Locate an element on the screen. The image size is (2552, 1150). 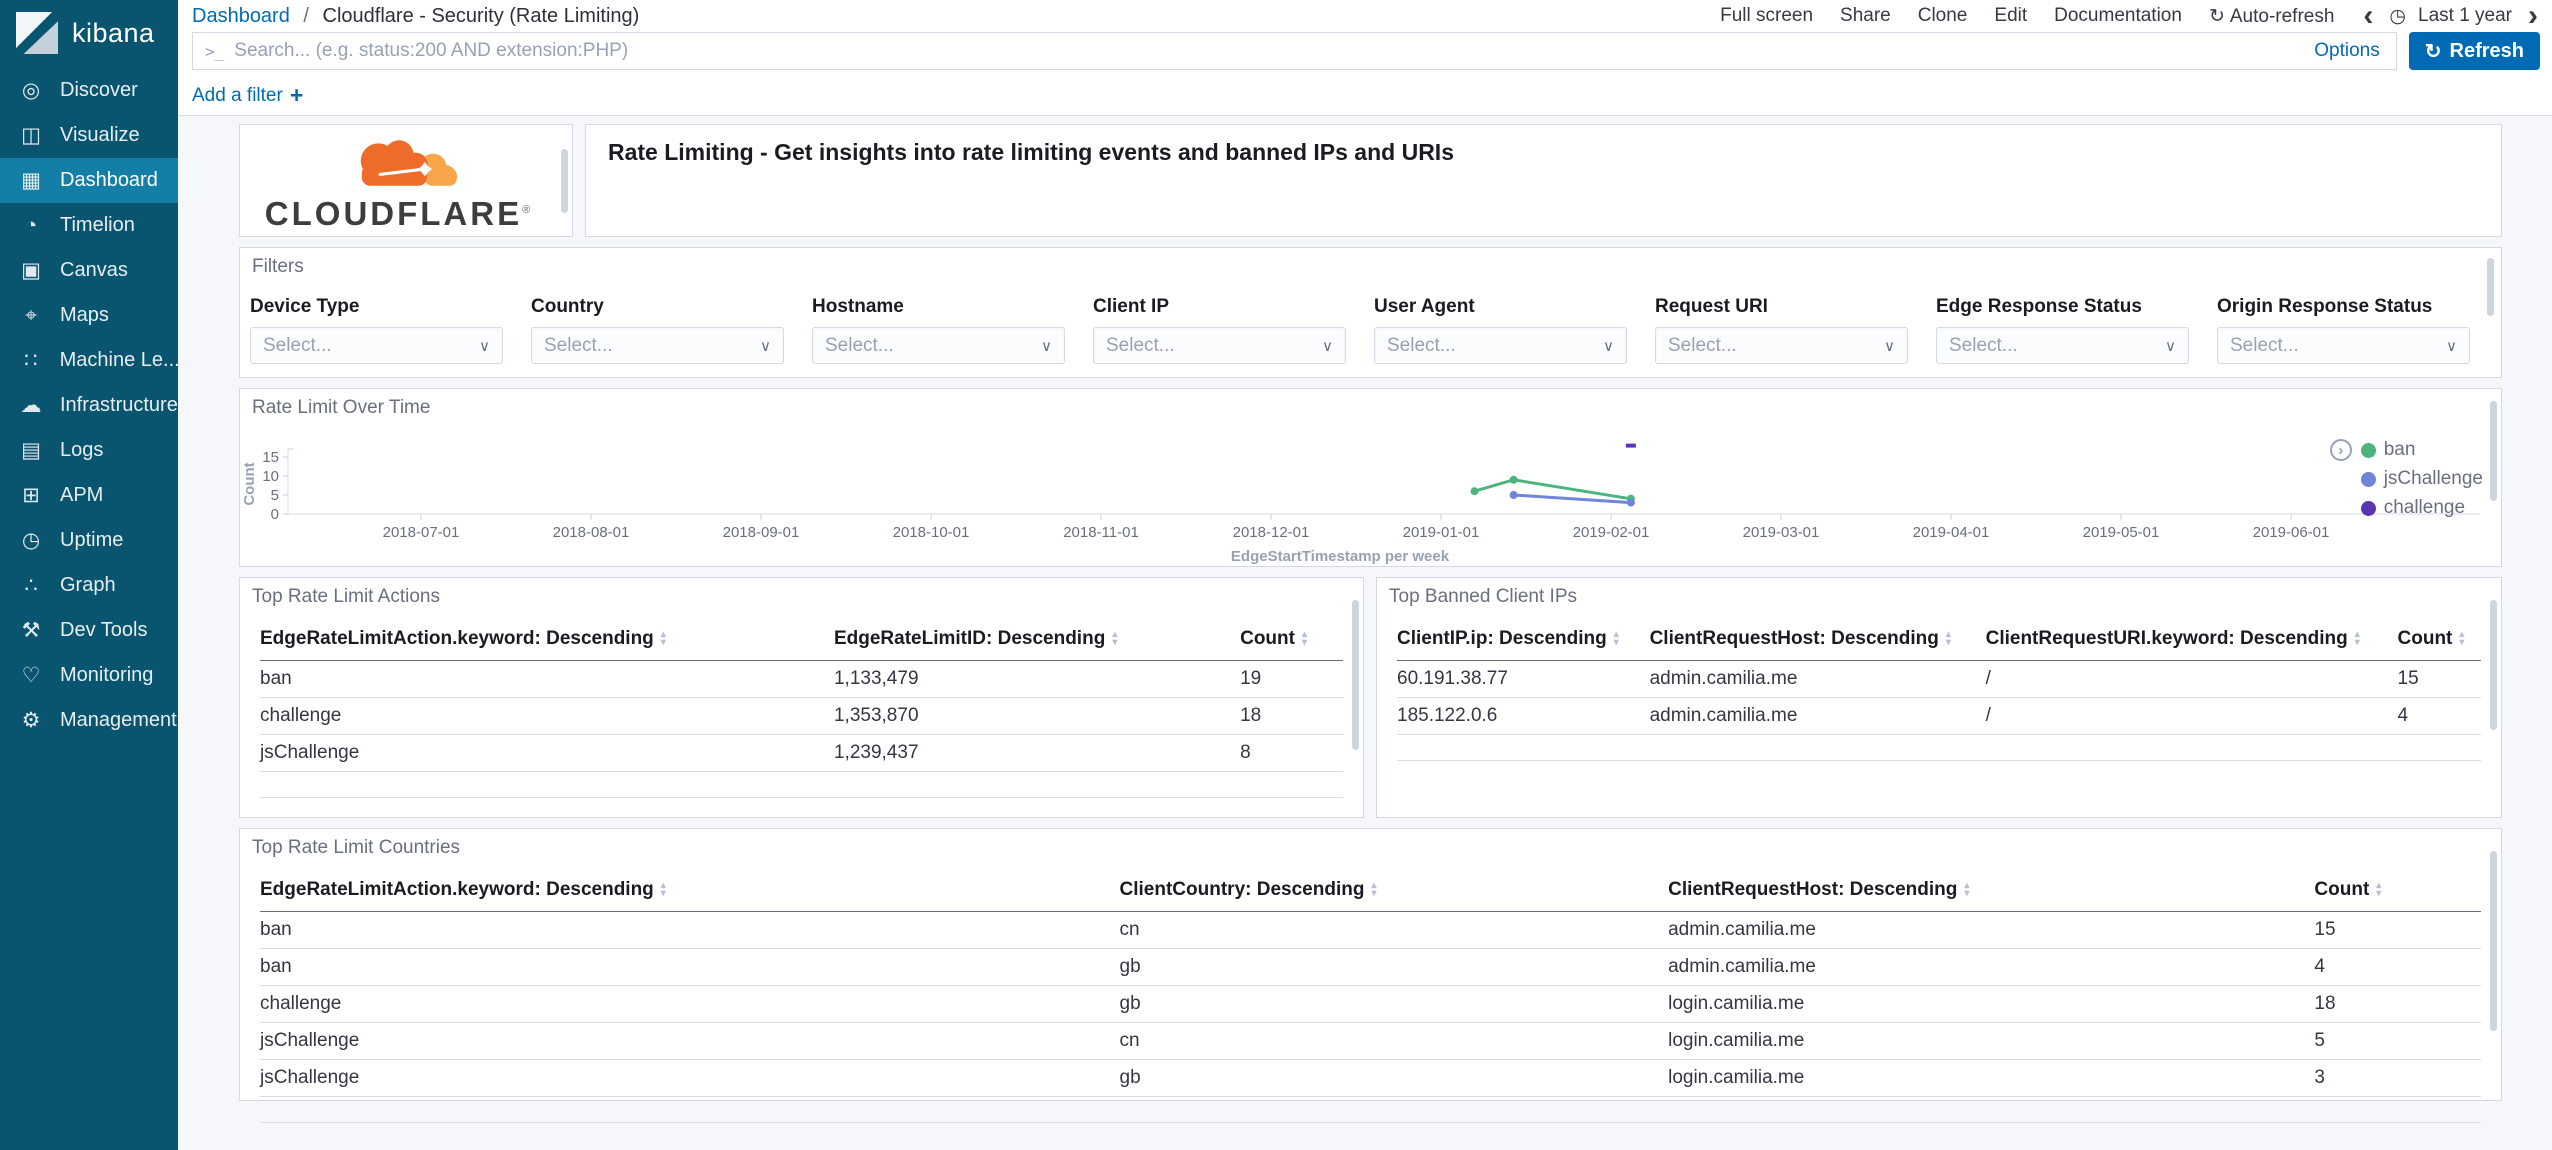
filter-field-device-type: Device Type Select... ∨ is located at coordinates (376, 330).